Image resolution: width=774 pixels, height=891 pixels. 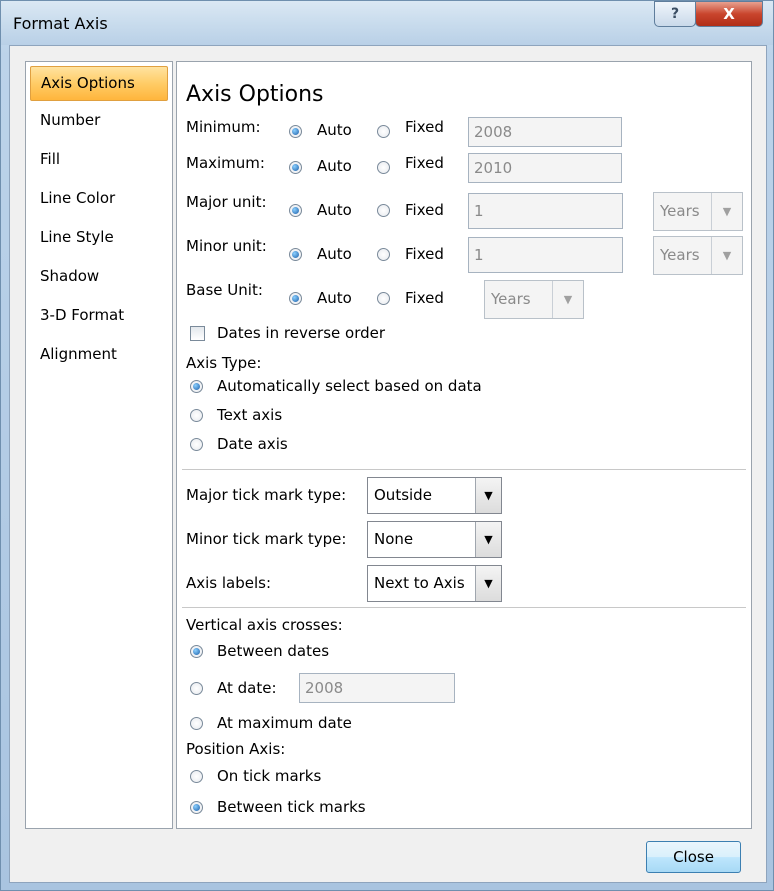 I want to click on dates-reverse-checkbox, so click(x=197, y=333).